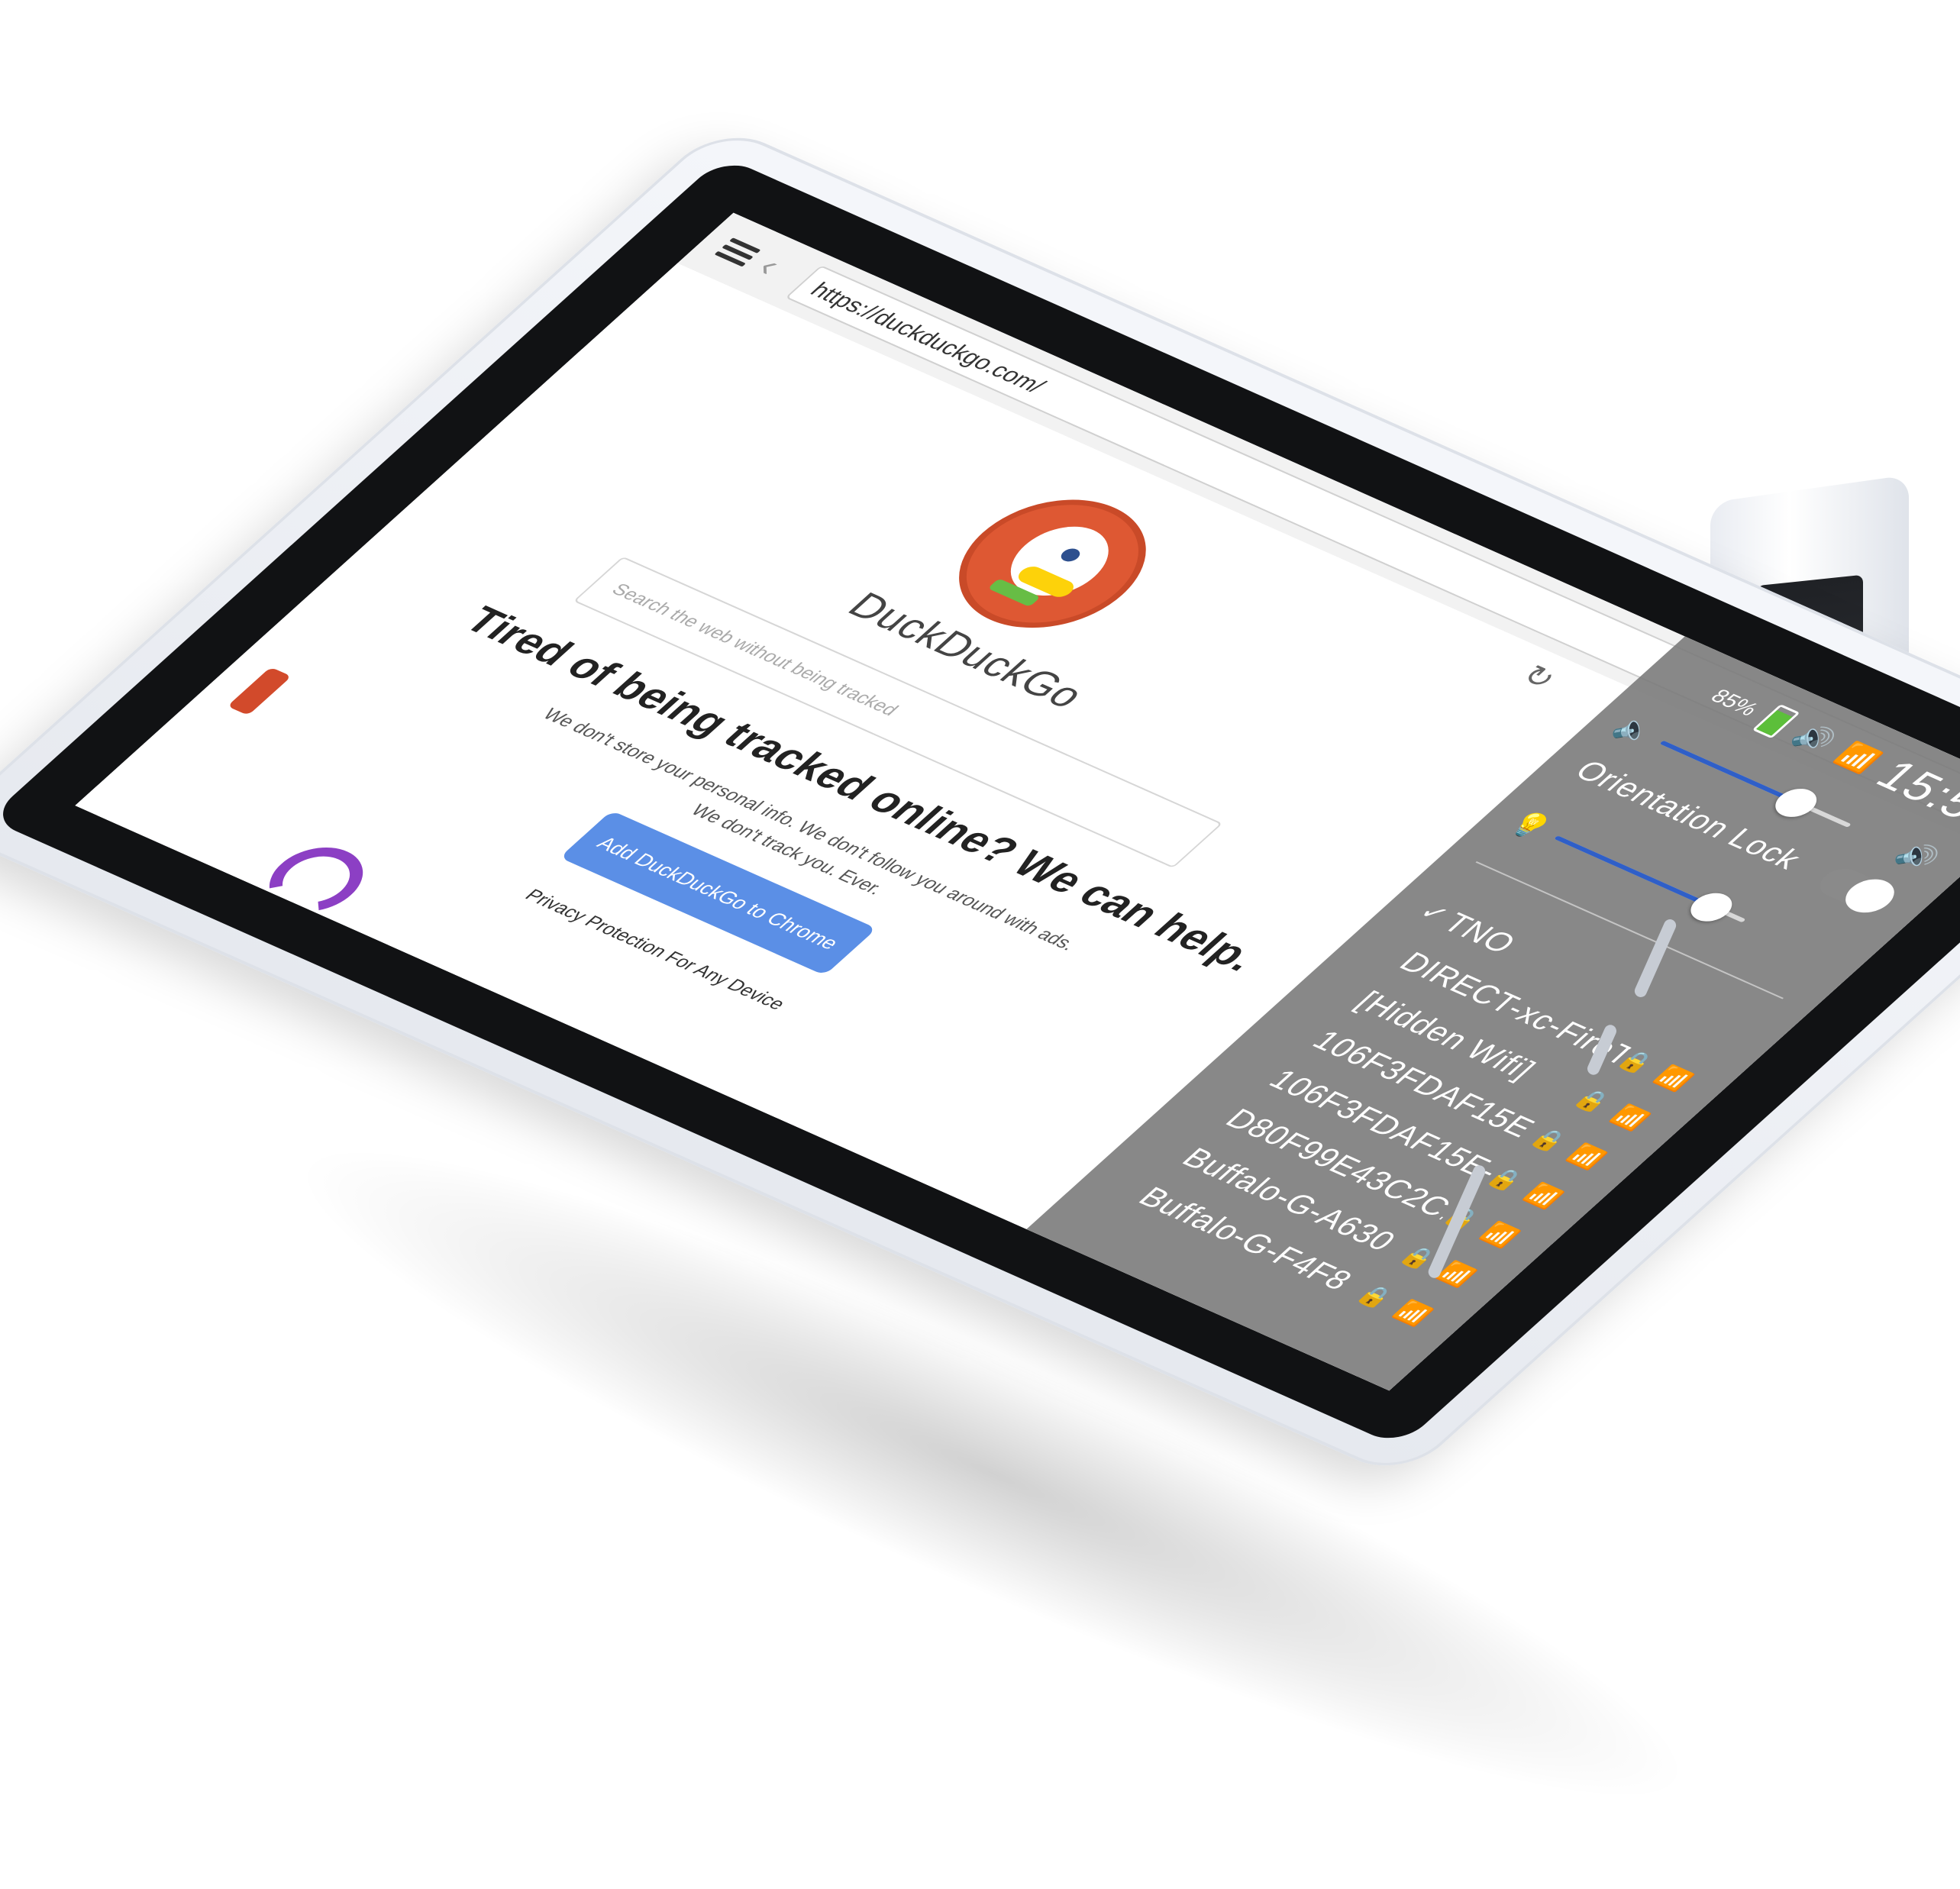 The width and height of the screenshot is (1960, 1889). Describe the element at coordinates (1815, 738) in the screenshot. I see `speaker-icon: 🔊` at that location.